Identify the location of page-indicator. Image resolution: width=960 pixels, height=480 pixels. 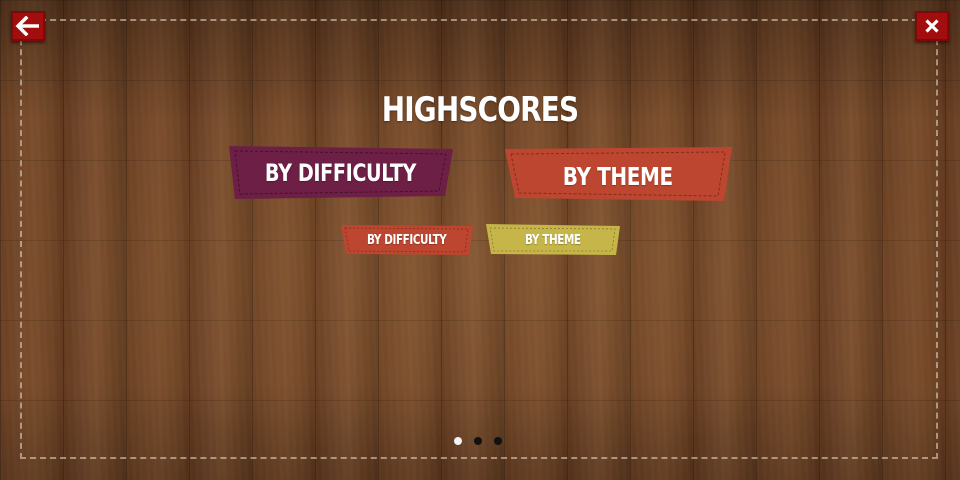
(478, 442).